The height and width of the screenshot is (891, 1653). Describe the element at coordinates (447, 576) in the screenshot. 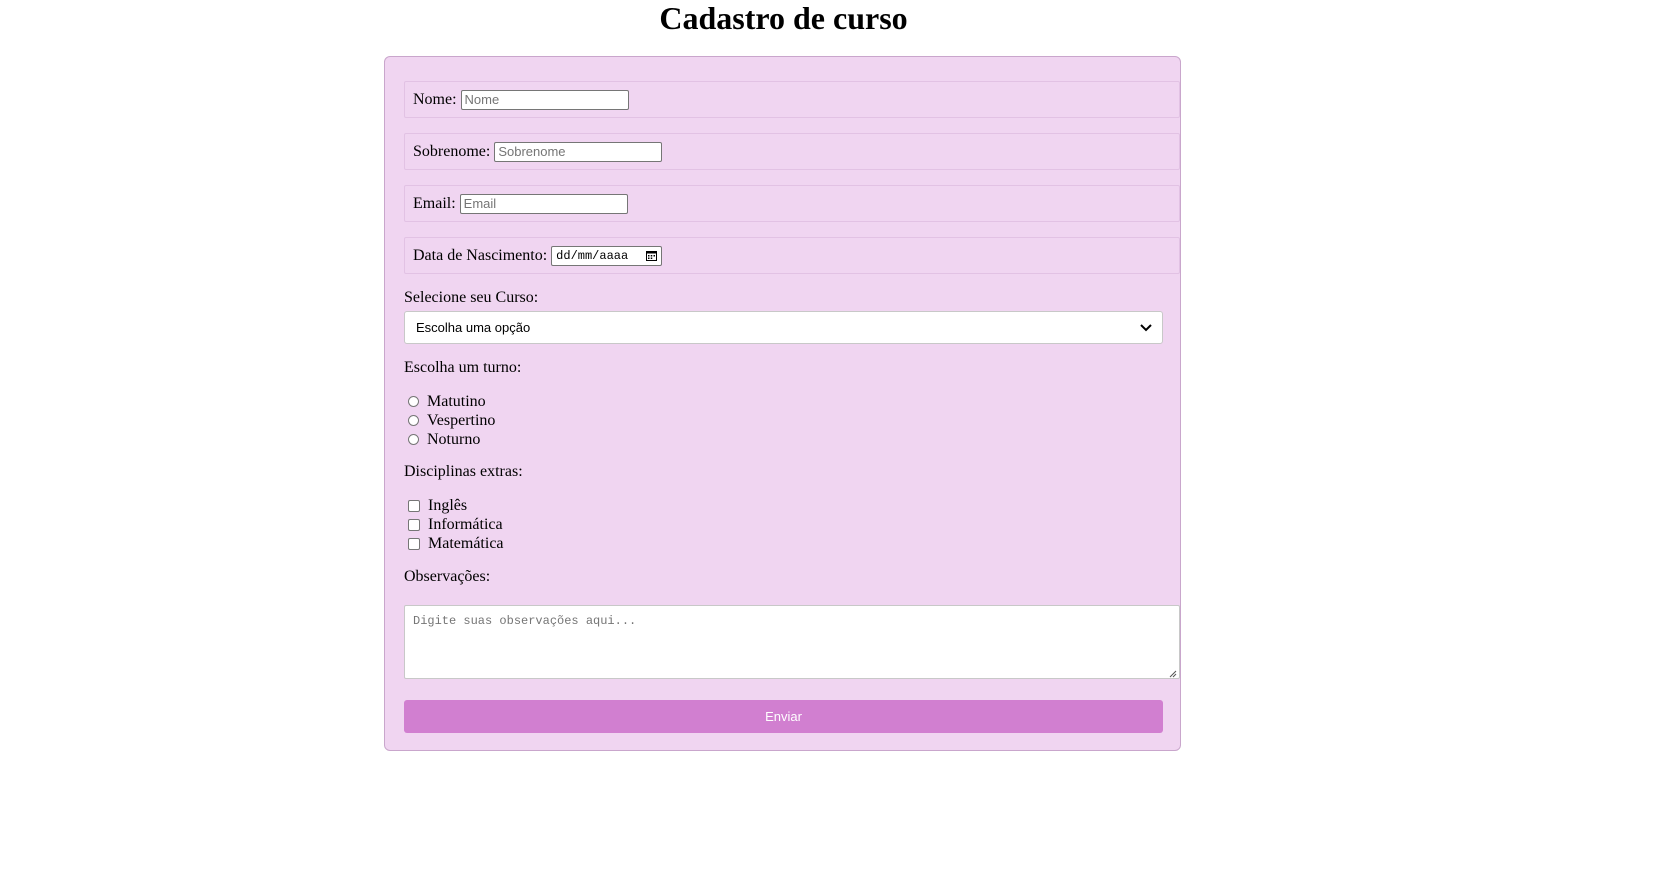

I see `observacoes-label: Observações:` at that location.